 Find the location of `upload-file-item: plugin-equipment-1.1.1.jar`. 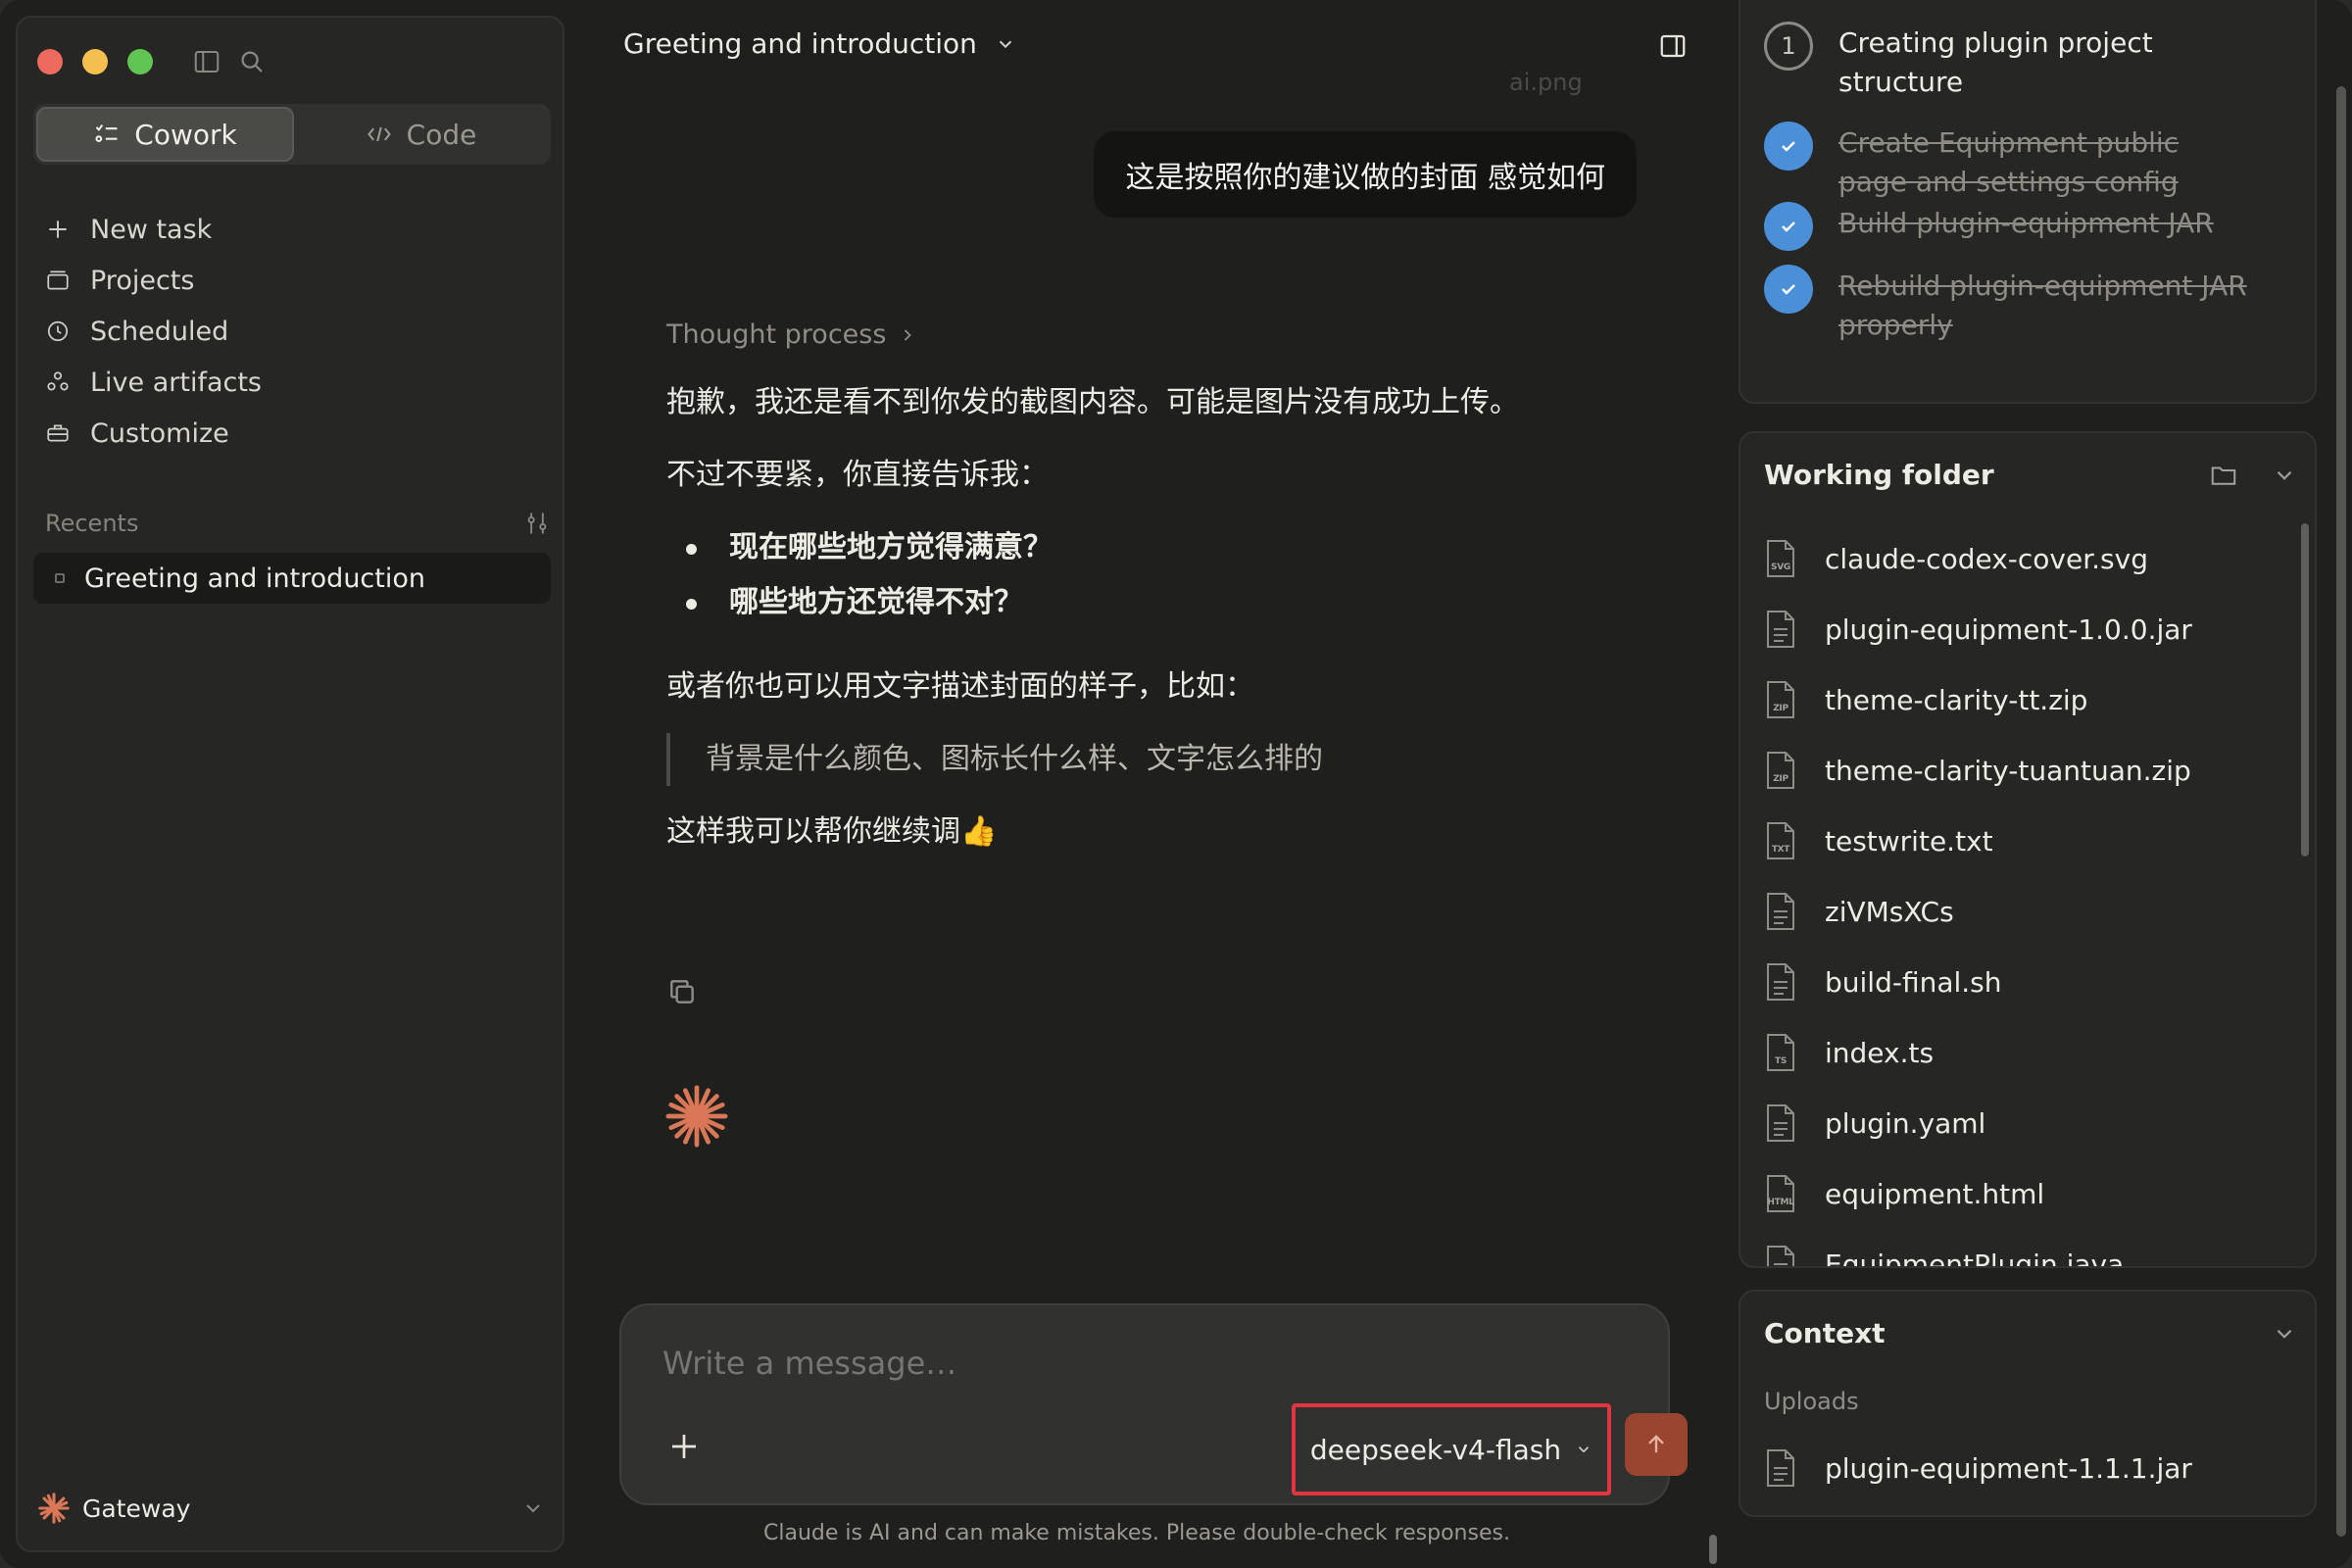

upload-file-item: plugin-equipment-1.1.1.jar is located at coordinates (1978, 1468).